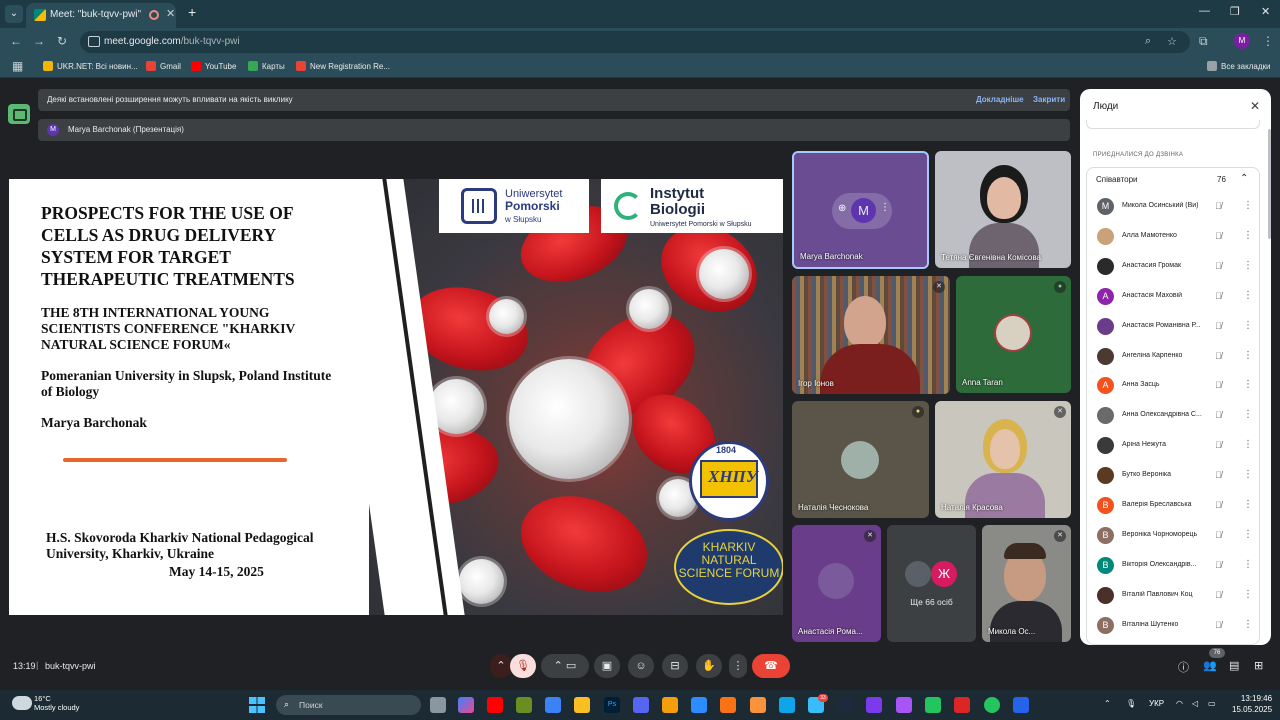  What do you see at coordinates (1234, 665) in the screenshot?
I see `chat-icon: ▤` at bounding box center [1234, 665].